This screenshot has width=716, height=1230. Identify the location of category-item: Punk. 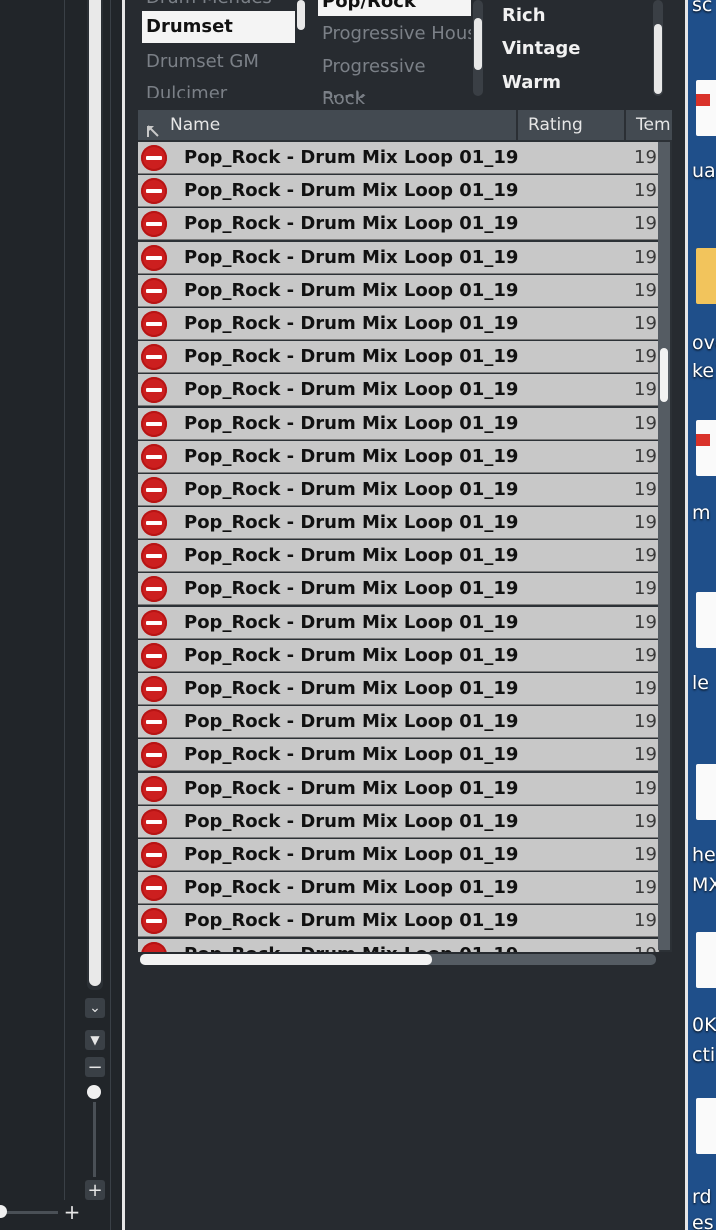
(394, 91).